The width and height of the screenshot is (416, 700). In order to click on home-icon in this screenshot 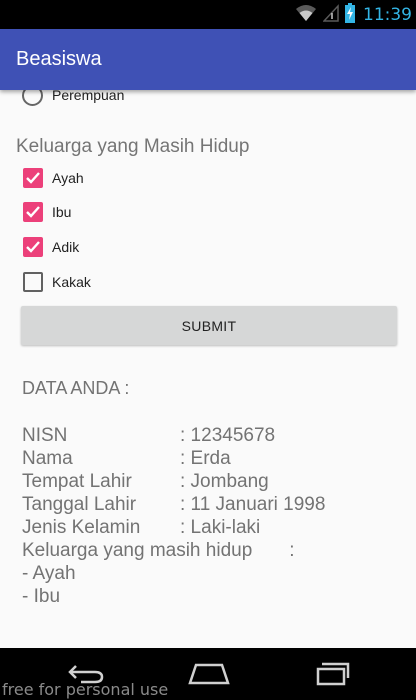, I will do `click(209, 674)`.